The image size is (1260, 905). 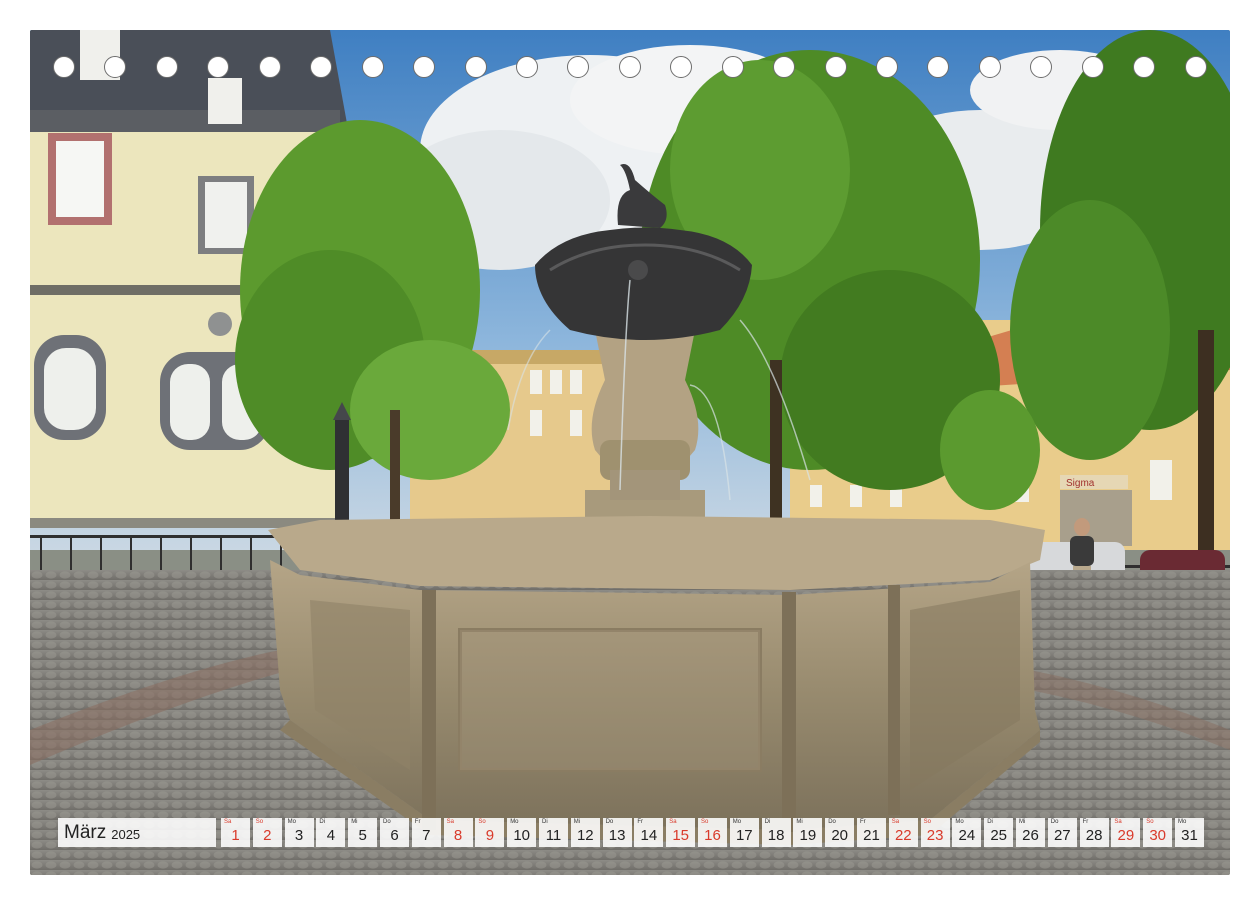 I want to click on day-number: 20, so click(x=840, y=835).